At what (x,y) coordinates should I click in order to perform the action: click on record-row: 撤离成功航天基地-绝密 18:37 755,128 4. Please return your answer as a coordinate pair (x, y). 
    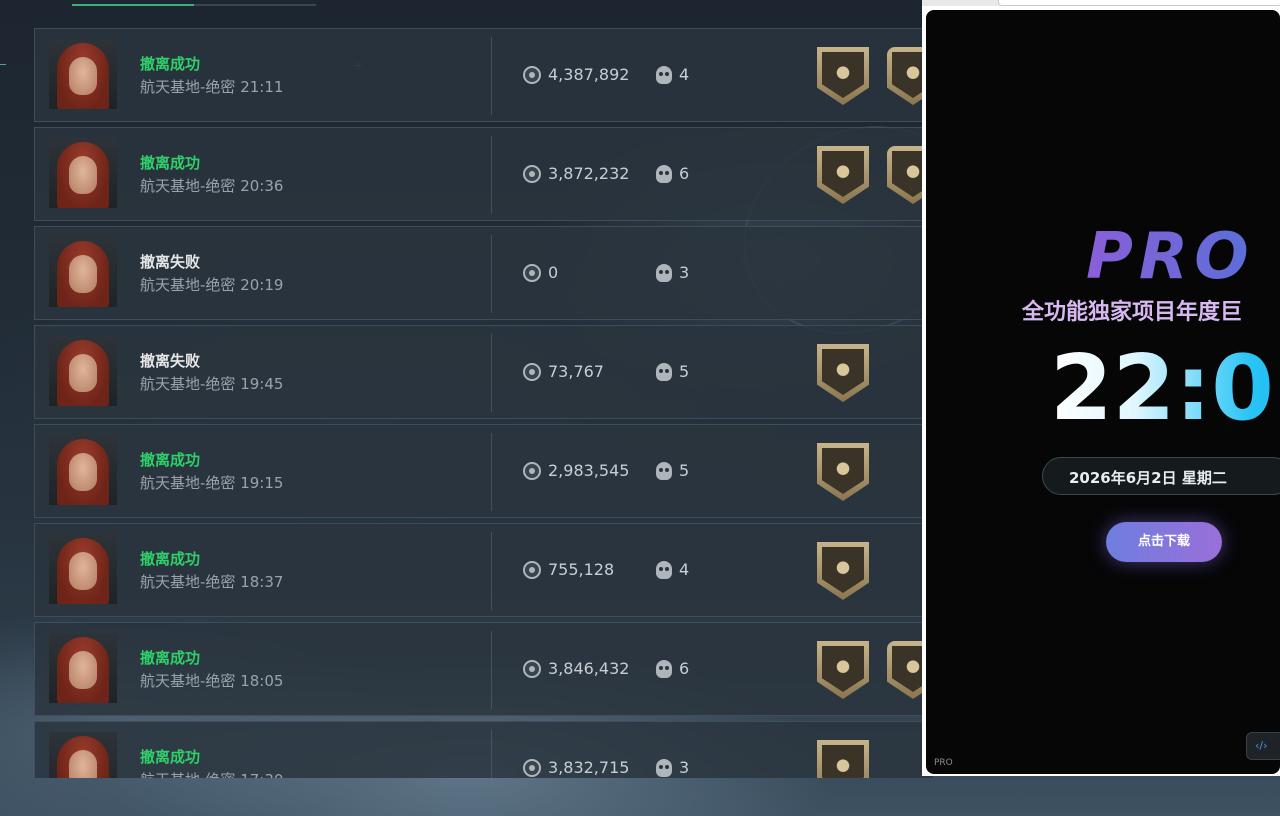
    Looking at the image, I should click on (484, 570).